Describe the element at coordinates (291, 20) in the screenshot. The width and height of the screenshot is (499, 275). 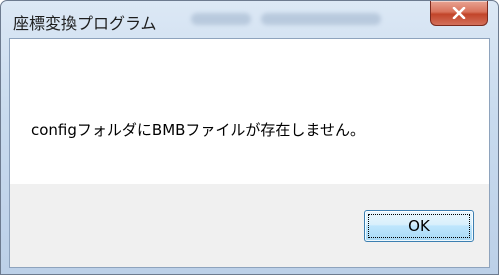
I see `background-window-blur` at that location.